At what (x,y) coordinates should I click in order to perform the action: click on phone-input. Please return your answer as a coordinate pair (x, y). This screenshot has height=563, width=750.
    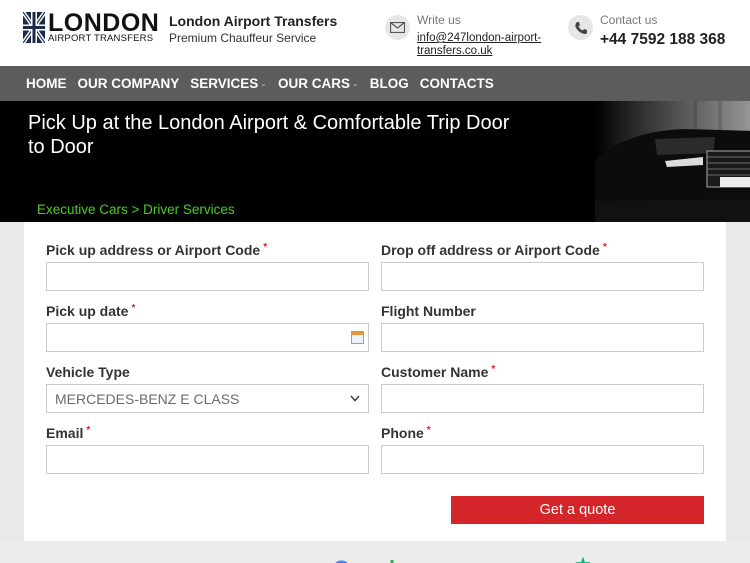
    Looking at the image, I should click on (542, 459).